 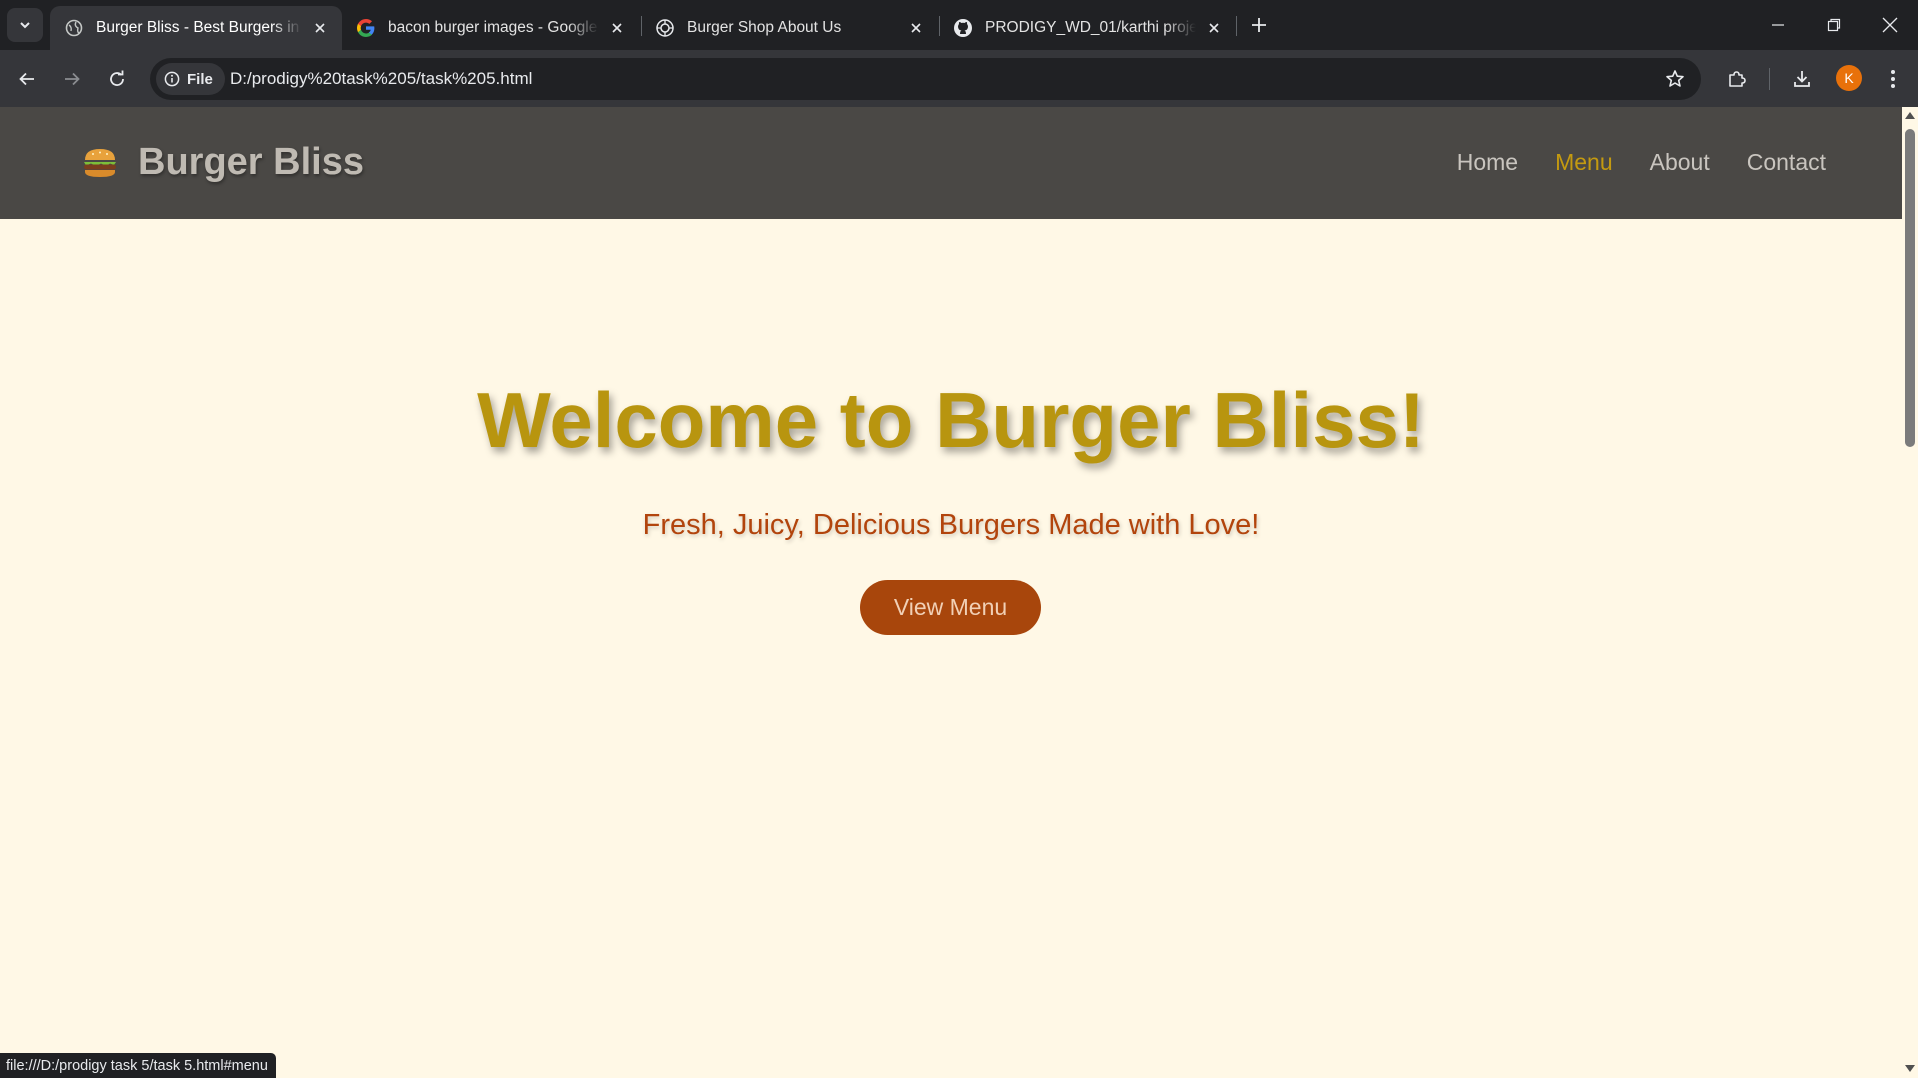 What do you see at coordinates (764, 27) in the screenshot?
I see `tab-title: Burger Shop About Us` at bounding box center [764, 27].